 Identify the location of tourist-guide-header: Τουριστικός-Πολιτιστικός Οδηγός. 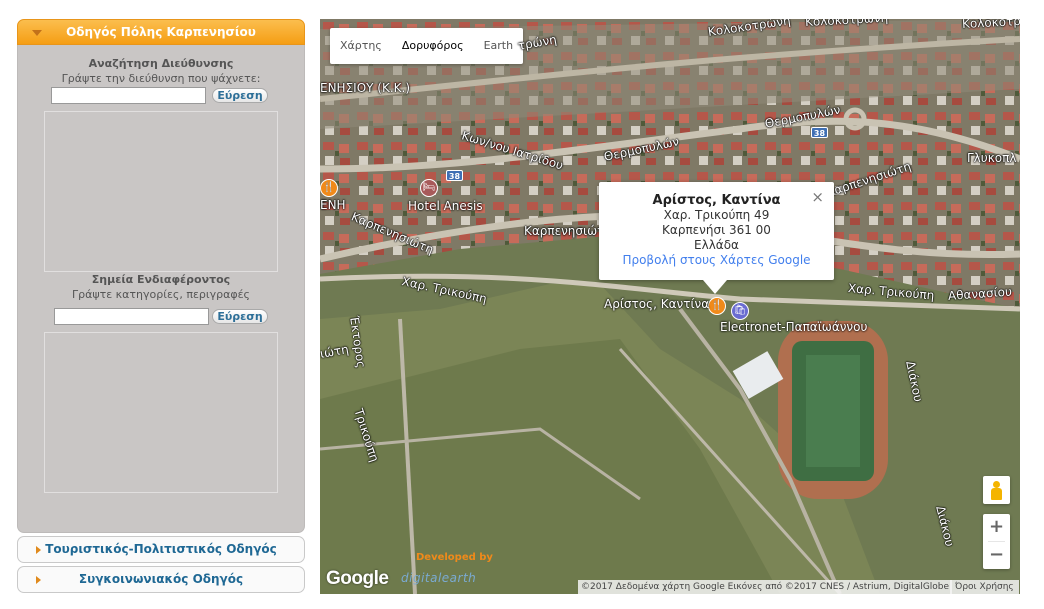
(161, 549).